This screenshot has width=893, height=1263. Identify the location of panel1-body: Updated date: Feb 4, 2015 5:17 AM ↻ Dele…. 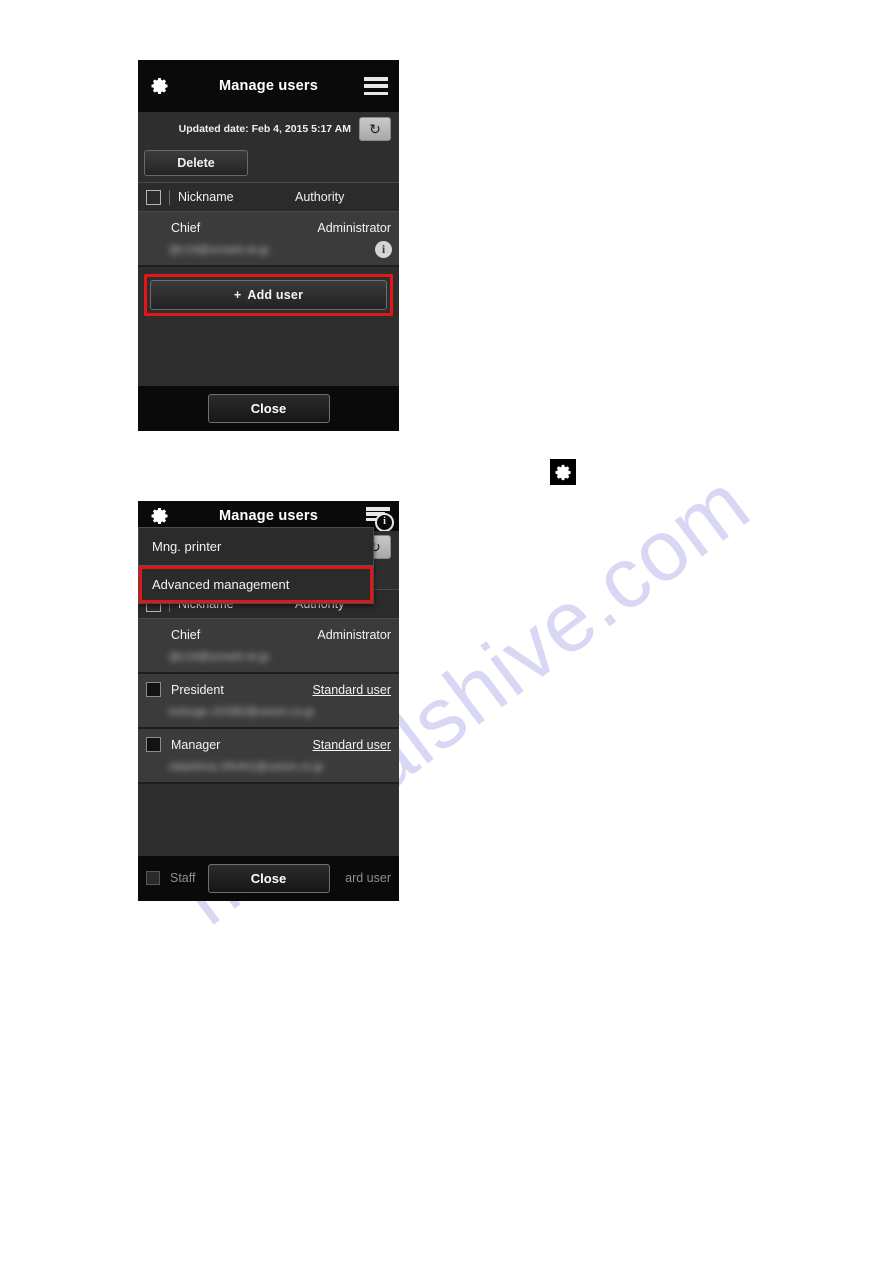
(268, 249).